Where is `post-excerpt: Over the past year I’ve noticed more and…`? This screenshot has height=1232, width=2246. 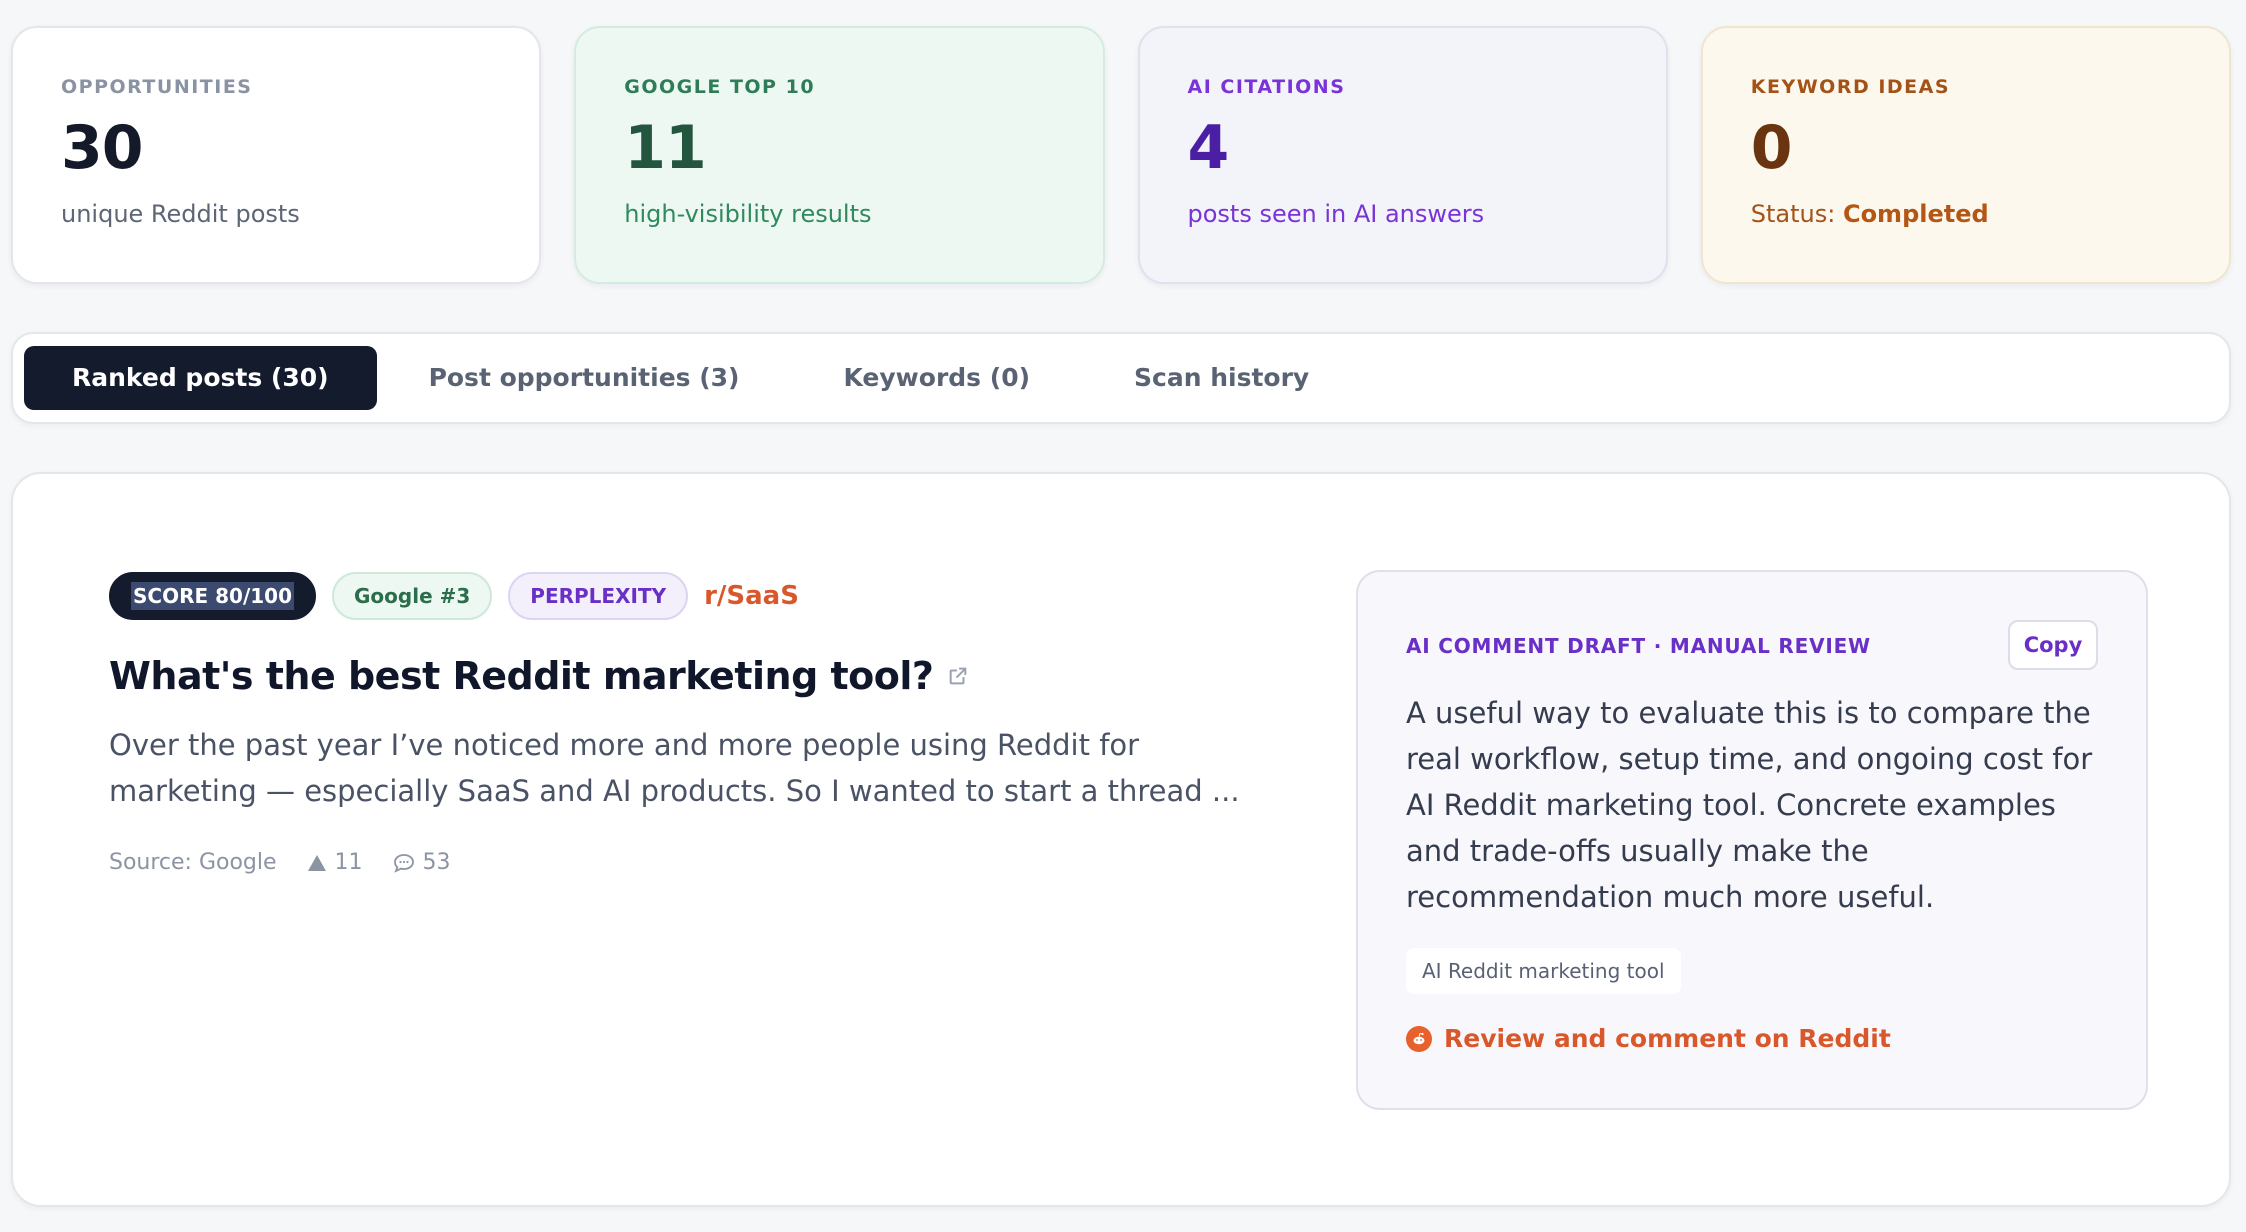 post-excerpt: Over the past year I’ve noticed more and… is located at coordinates (674, 768).